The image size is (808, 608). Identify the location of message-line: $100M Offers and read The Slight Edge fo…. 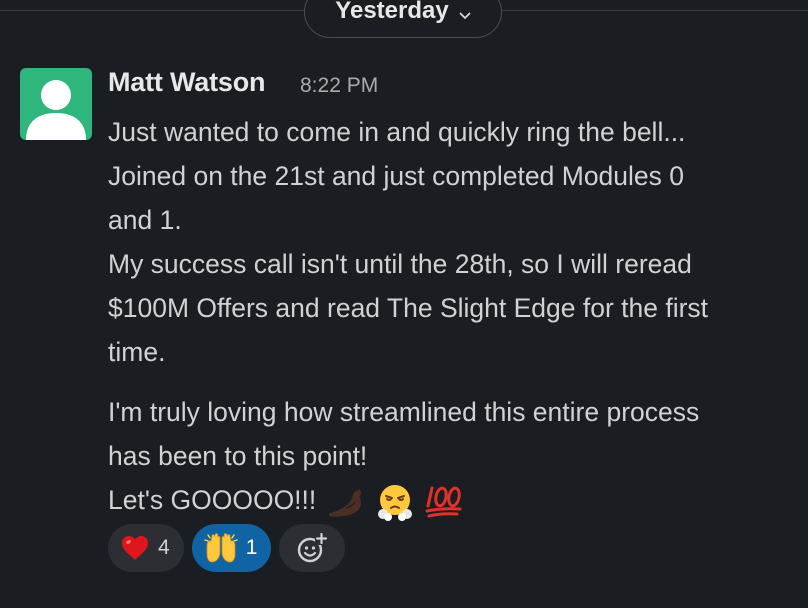
(408, 308).